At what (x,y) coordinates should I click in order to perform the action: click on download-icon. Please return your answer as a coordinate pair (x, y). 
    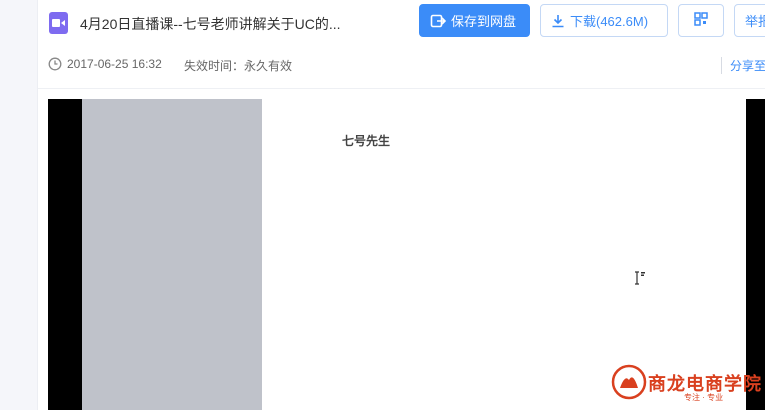
    Looking at the image, I should click on (558, 21).